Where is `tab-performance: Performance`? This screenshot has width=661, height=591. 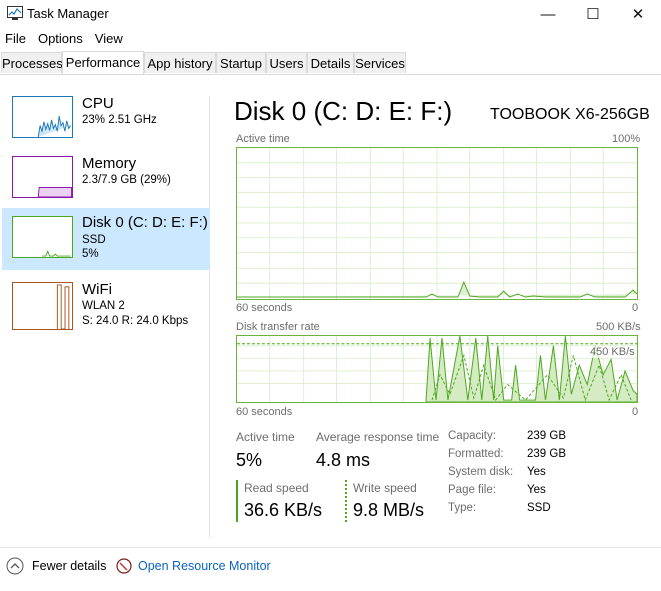
tab-performance: Performance is located at coordinates (103, 62).